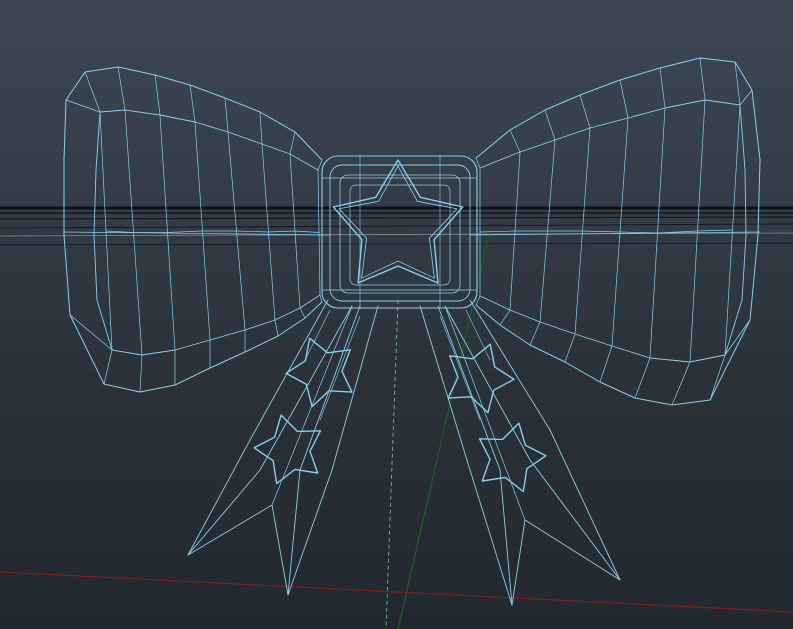 The image size is (793, 629). I want to click on ground-grid, so click(396, 226).